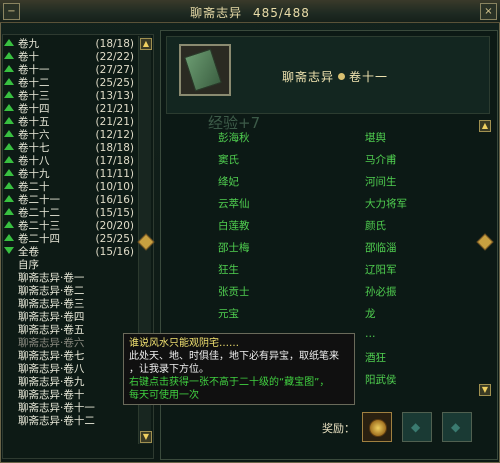 Image resolution: width=500 pixels, height=463 pixels. What do you see at coordinates (71, 135) in the screenshot?
I see `volume-item: 卷十六 (12/12)` at bounding box center [71, 135].